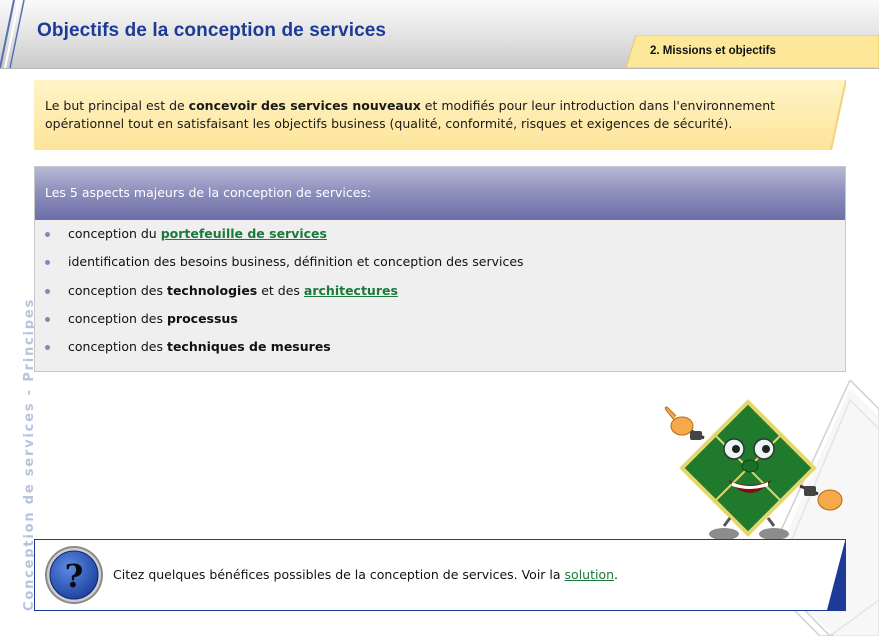 This screenshot has height=636, width=879. Describe the element at coordinates (590, 574) in the screenshot. I see `solution-link: solution` at that location.